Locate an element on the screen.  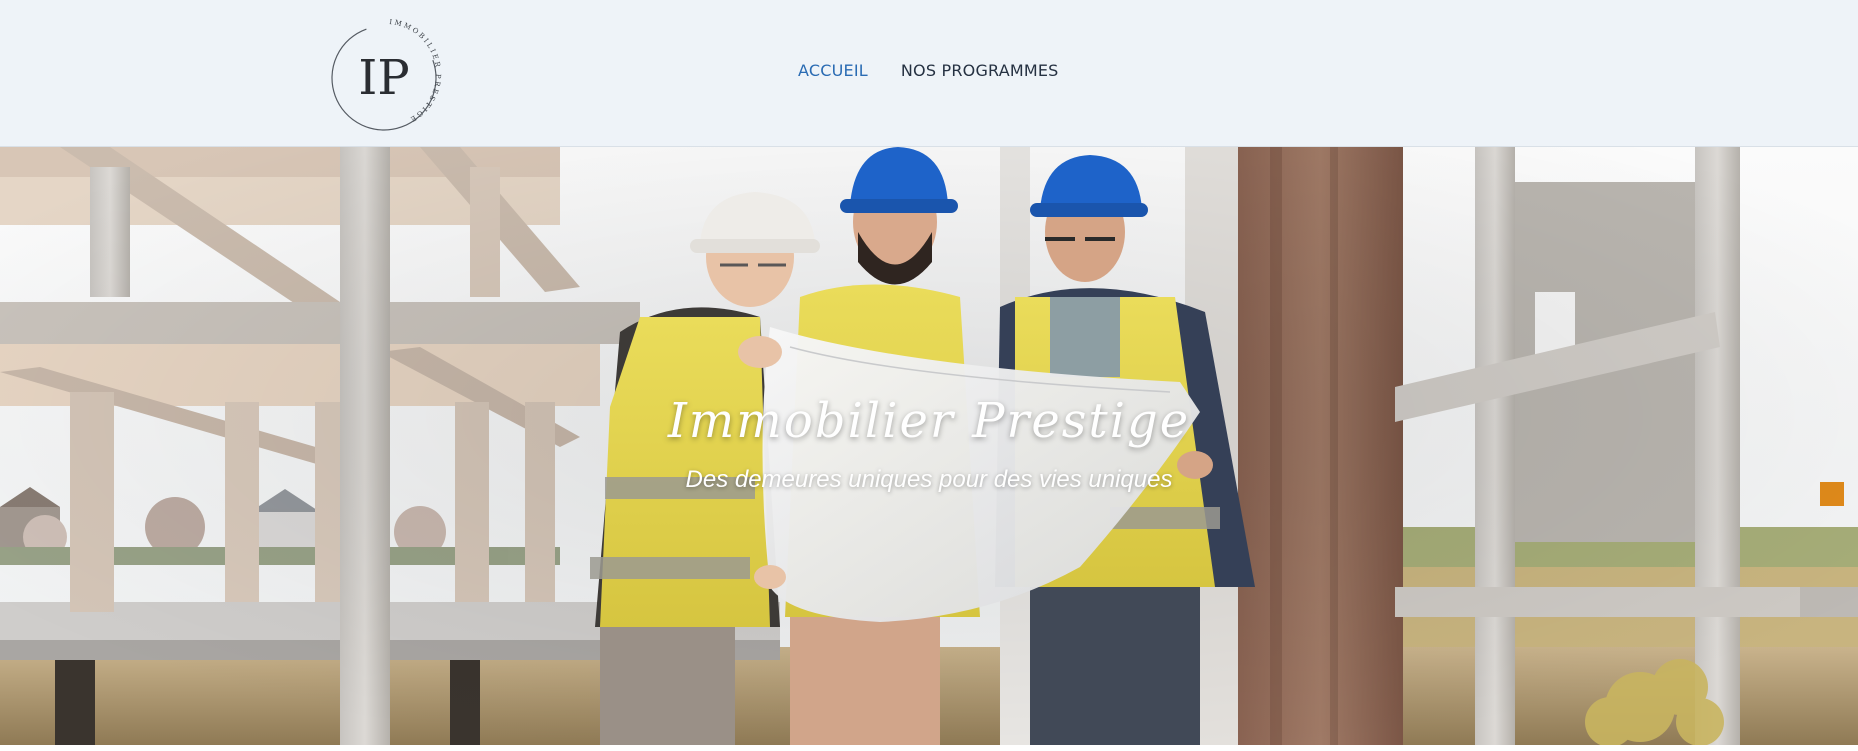
page-bottom-strip is located at coordinates (929, 748).